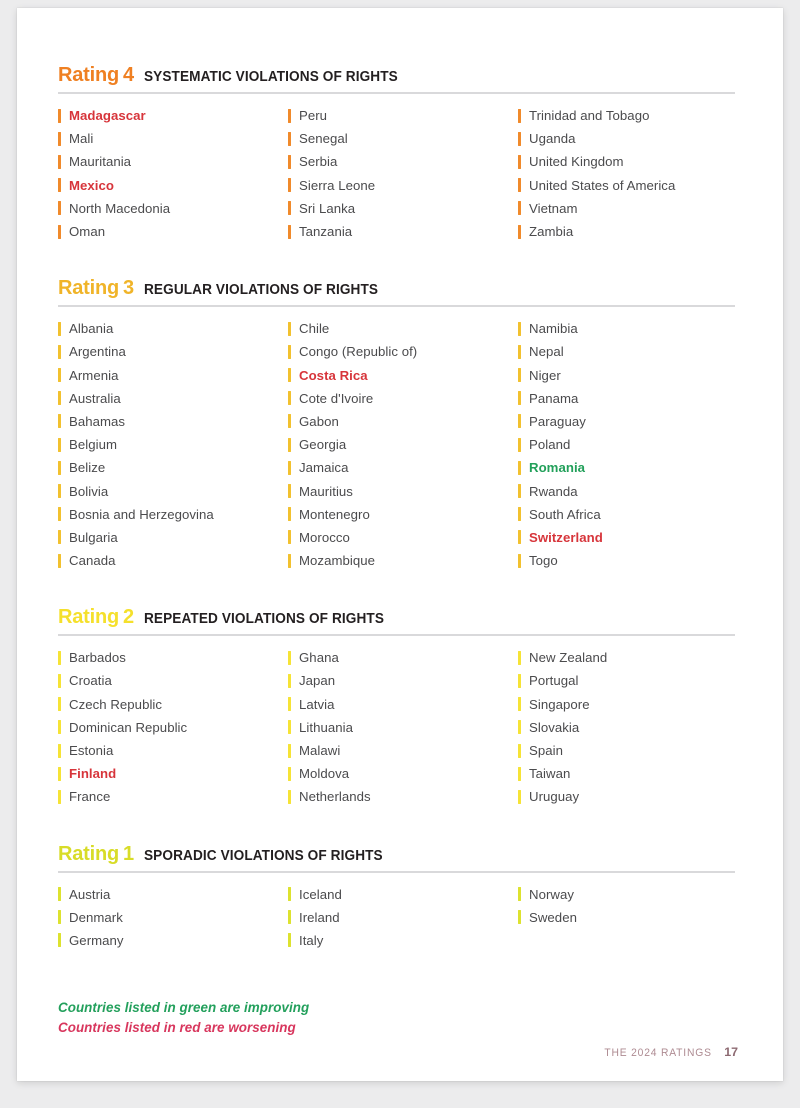 The width and height of the screenshot is (800, 1108). What do you see at coordinates (173, 421) in the screenshot?
I see `country-item: Bahamas` at bounding box center [173, 421].